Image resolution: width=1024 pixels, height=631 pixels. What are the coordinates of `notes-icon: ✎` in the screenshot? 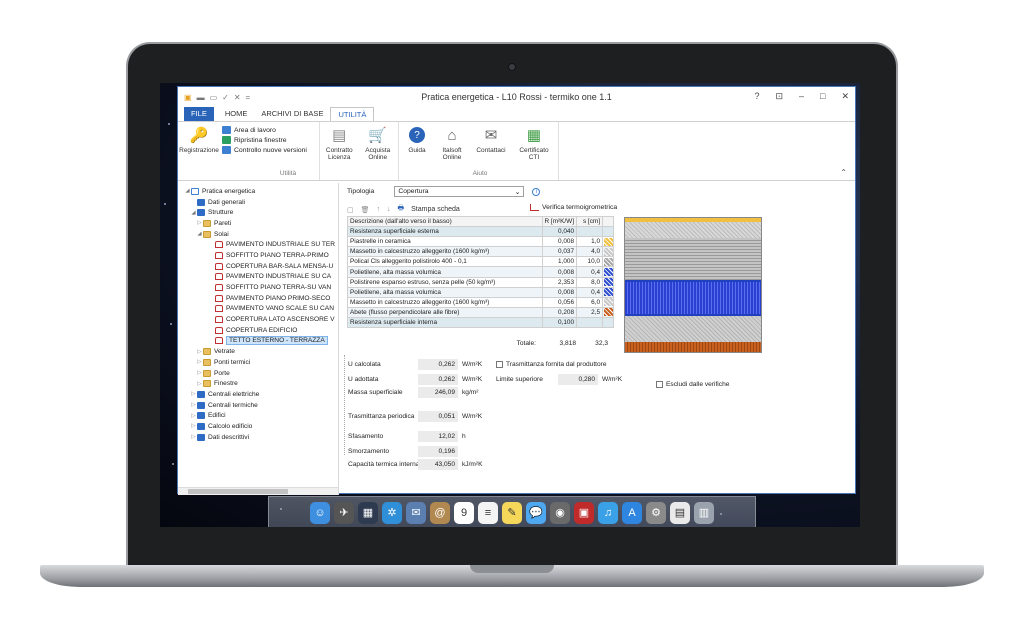 It's located at (512, 512).